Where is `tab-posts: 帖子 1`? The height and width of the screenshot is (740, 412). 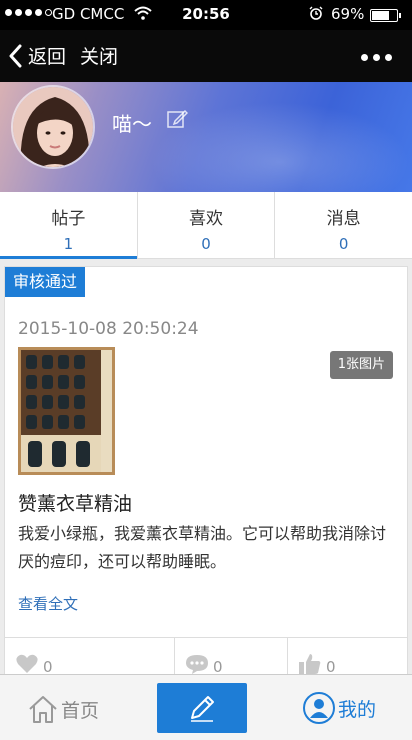 tab-posts: 帖子 1 is located at coordinates (69, 225).